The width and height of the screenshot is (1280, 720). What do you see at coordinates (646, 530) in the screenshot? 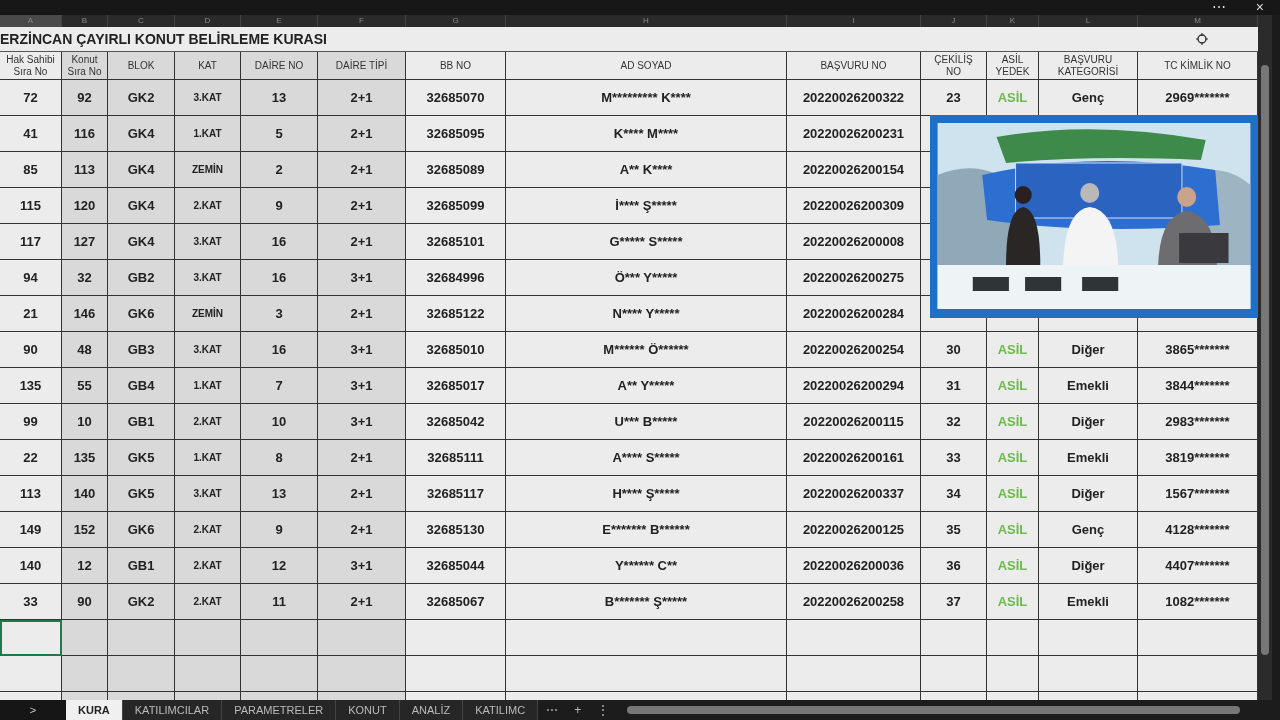
I see `masked-name: E******* B******` at bounding box center [646, 530].